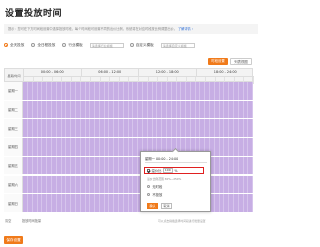 The image size is (320, 247). What do you see at coordinates (53, 72) in the screenshot?
I see `segment-header: 00:00 - 06:00` at bounding box center [53, 72].